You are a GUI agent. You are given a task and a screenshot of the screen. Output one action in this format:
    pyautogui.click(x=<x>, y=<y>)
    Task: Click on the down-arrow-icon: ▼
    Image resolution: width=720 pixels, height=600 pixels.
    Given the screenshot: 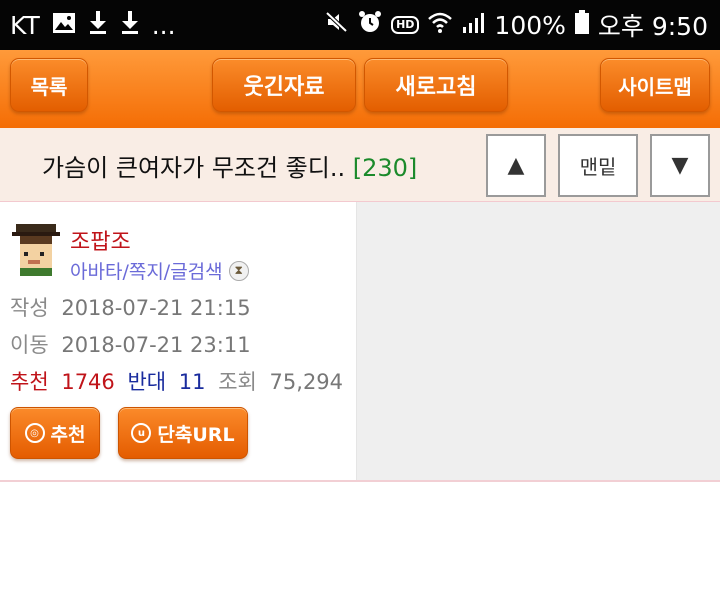 What is the action you would take?
    pyautogui.click(x=680, y=165)
    